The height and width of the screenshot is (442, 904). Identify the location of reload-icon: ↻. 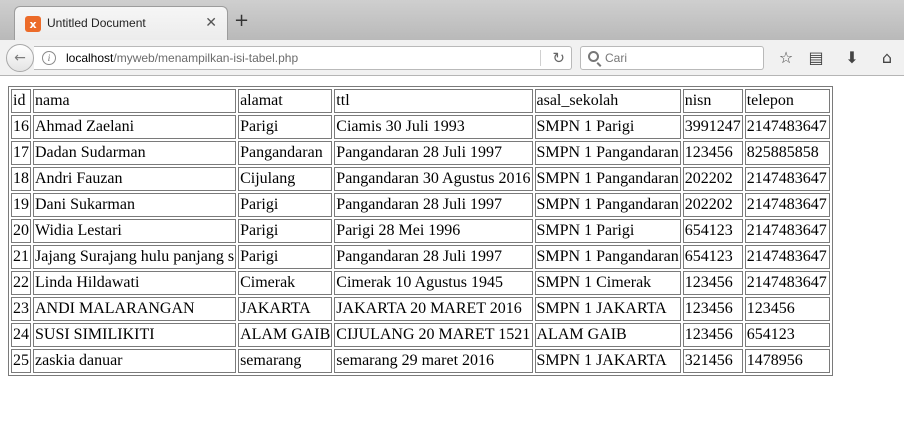
(558, 58).